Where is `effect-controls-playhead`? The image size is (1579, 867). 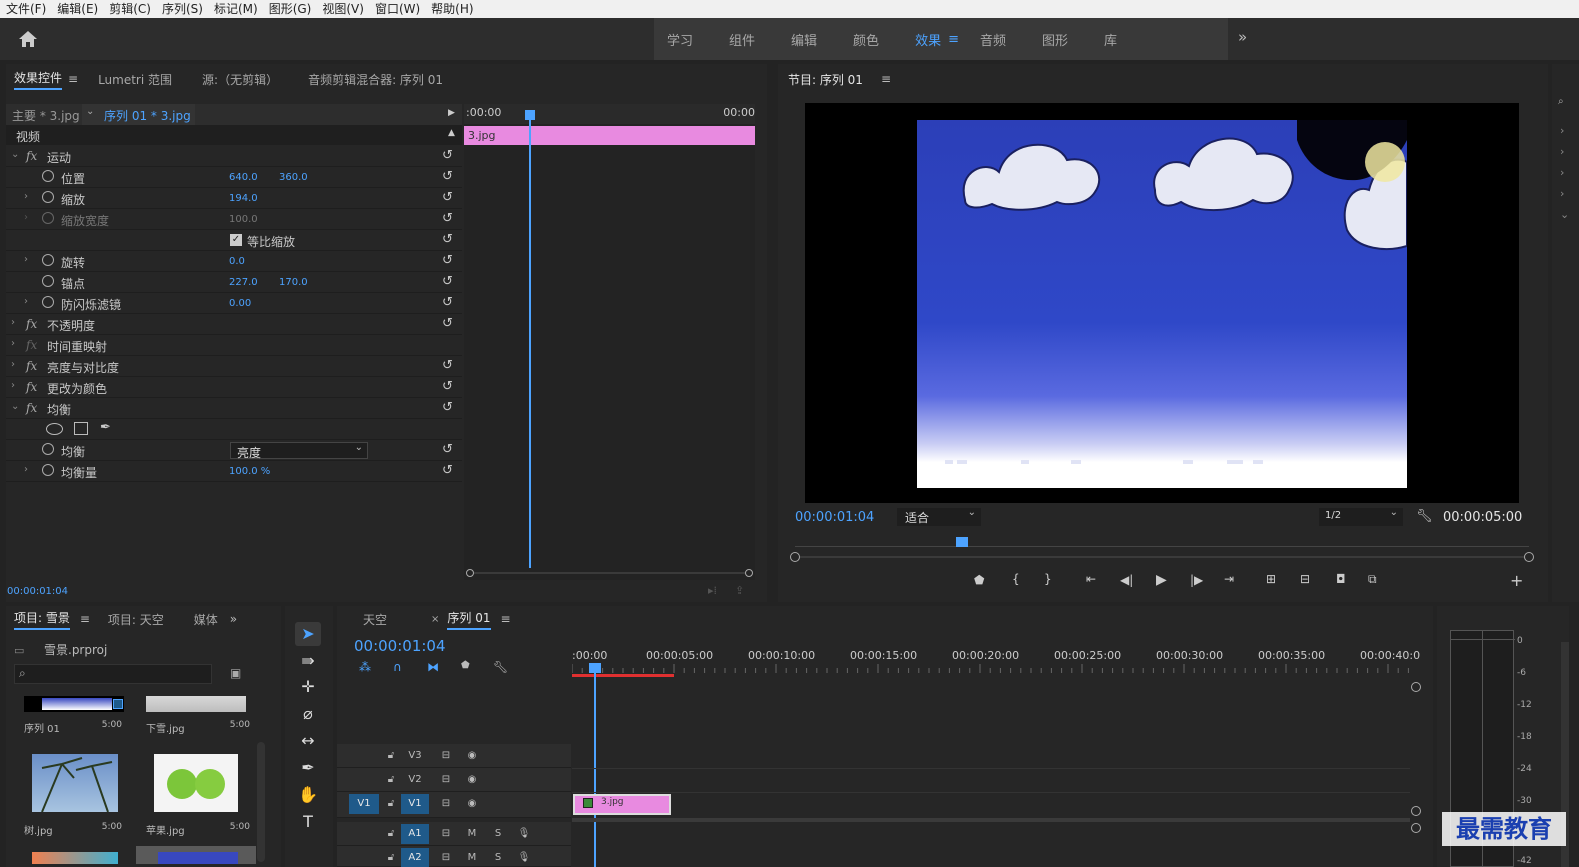
effect-controls-playhead is located at coordinates (530, 339).